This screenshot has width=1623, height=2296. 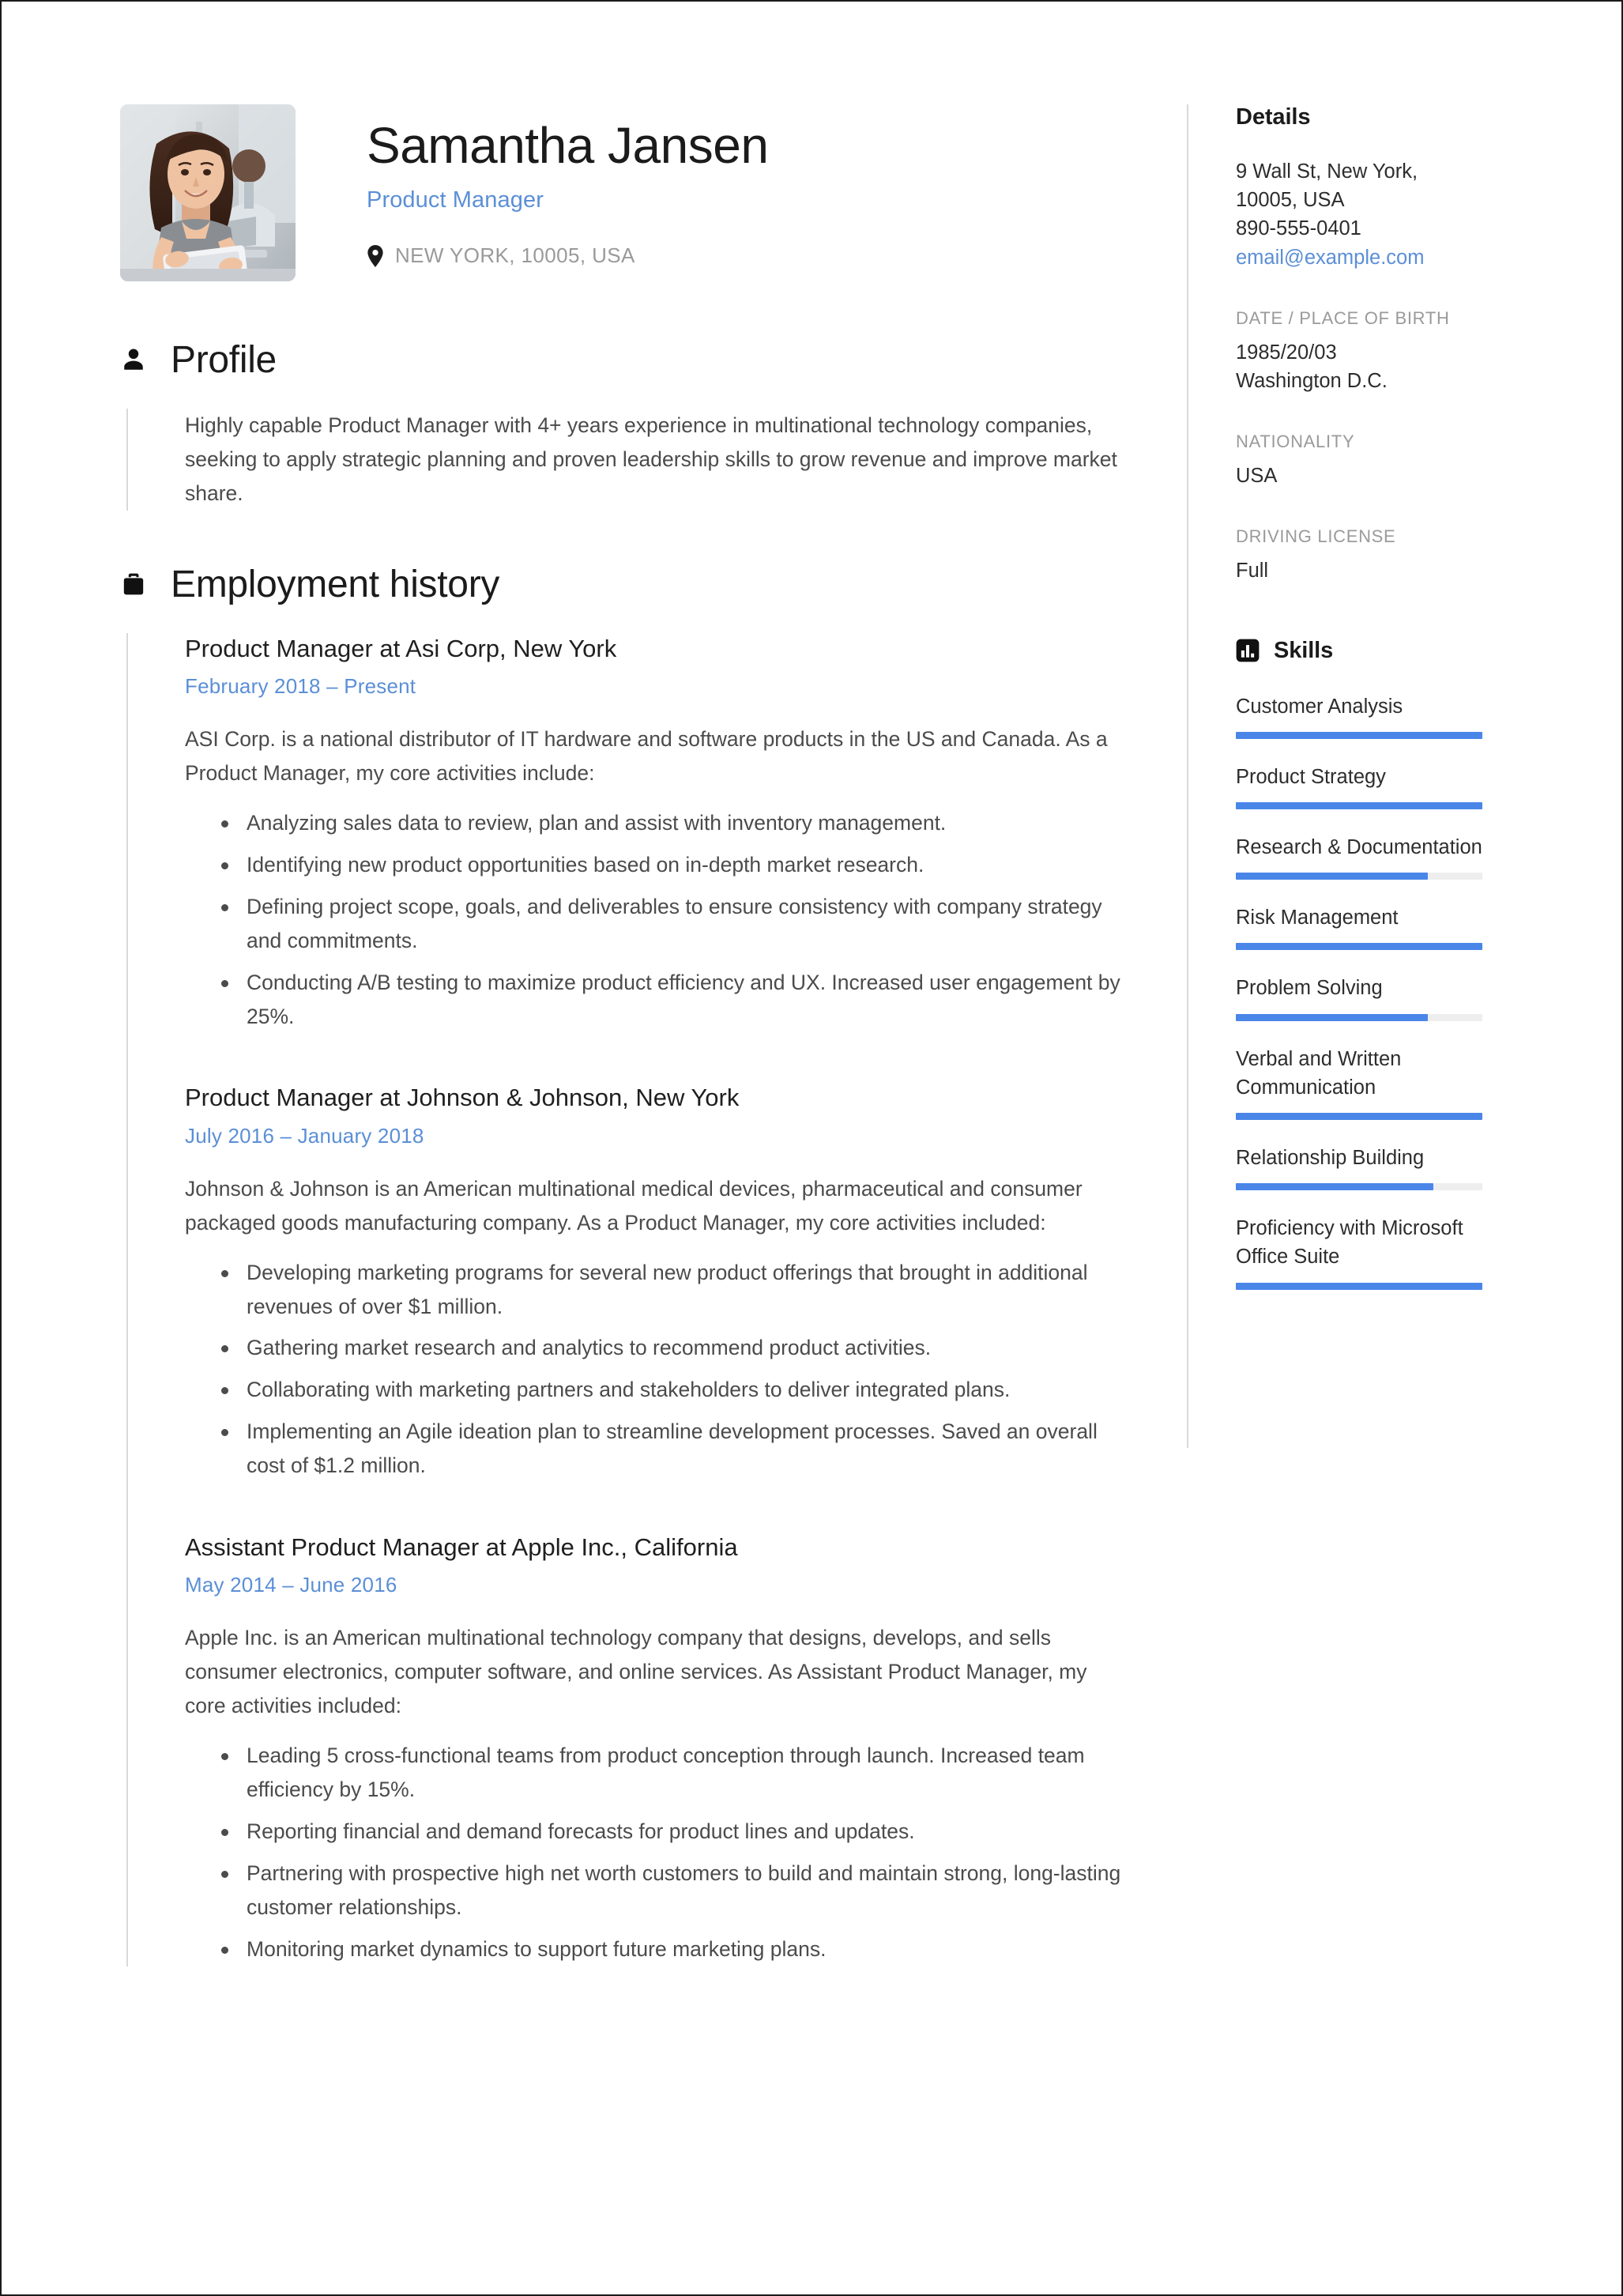 I want to click on avatar, so click(x=208, y=192).